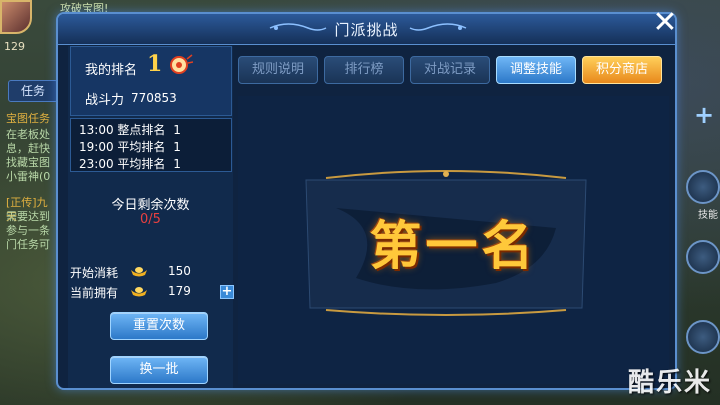 This screenshot has height=405, width=720. What do you see at coordinates (669, 383) in the screenshot?
I see `watermark-logo: 酷乐米` at bounding box center [669, 383].